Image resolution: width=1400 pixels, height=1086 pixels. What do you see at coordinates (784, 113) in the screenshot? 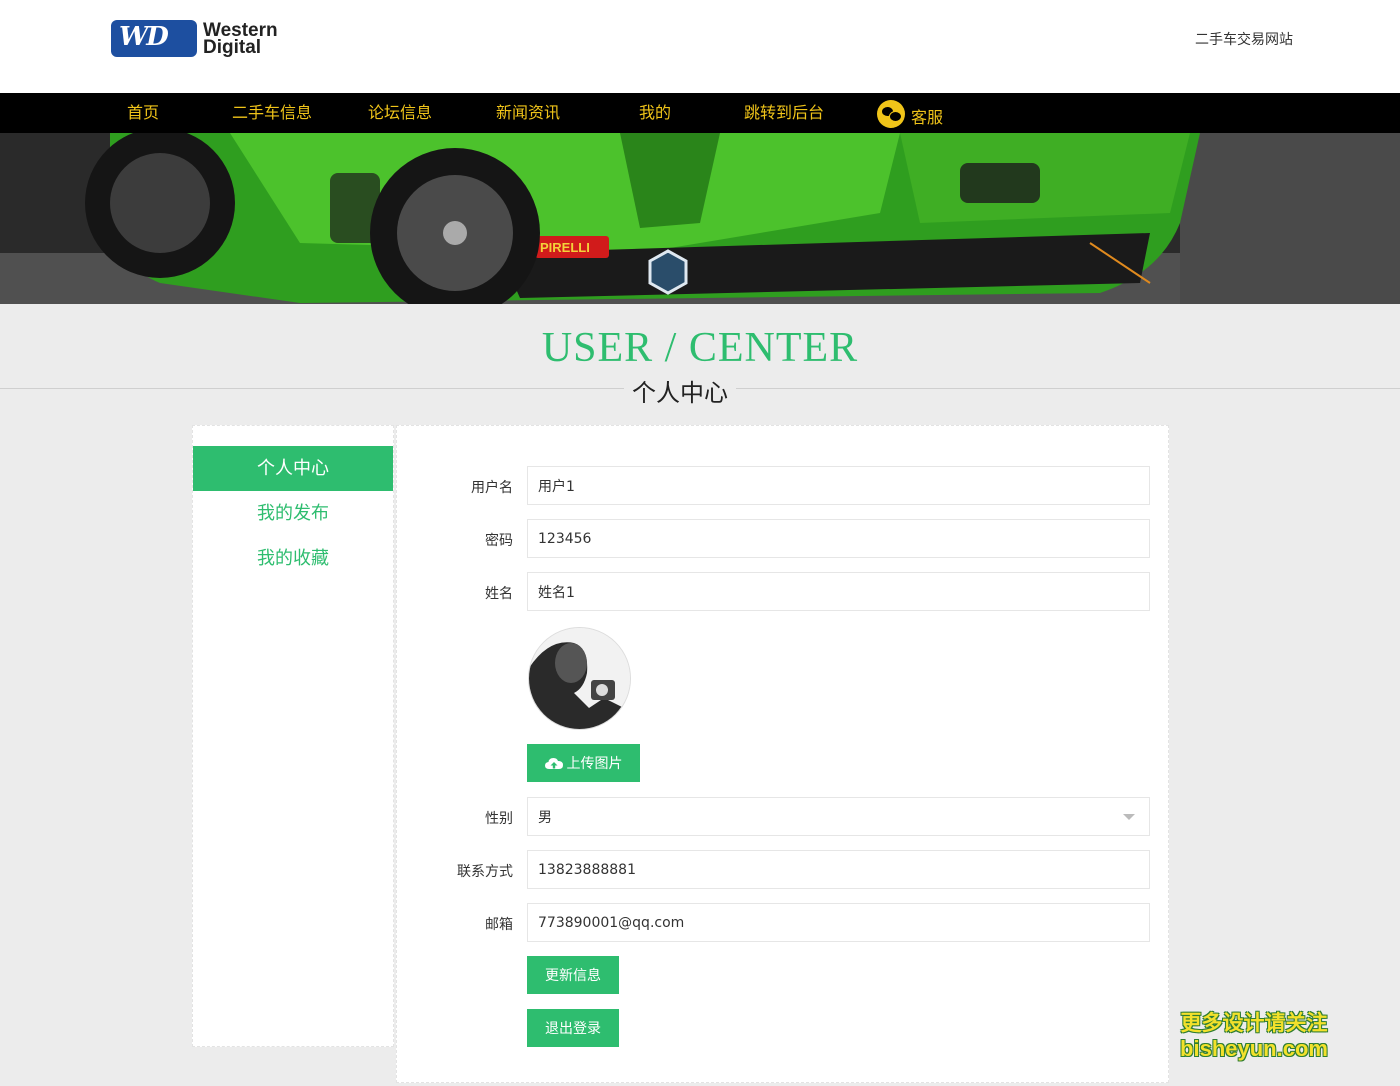
I see `nav-admin: 跳转到后台` at bounding box center [784, 113].